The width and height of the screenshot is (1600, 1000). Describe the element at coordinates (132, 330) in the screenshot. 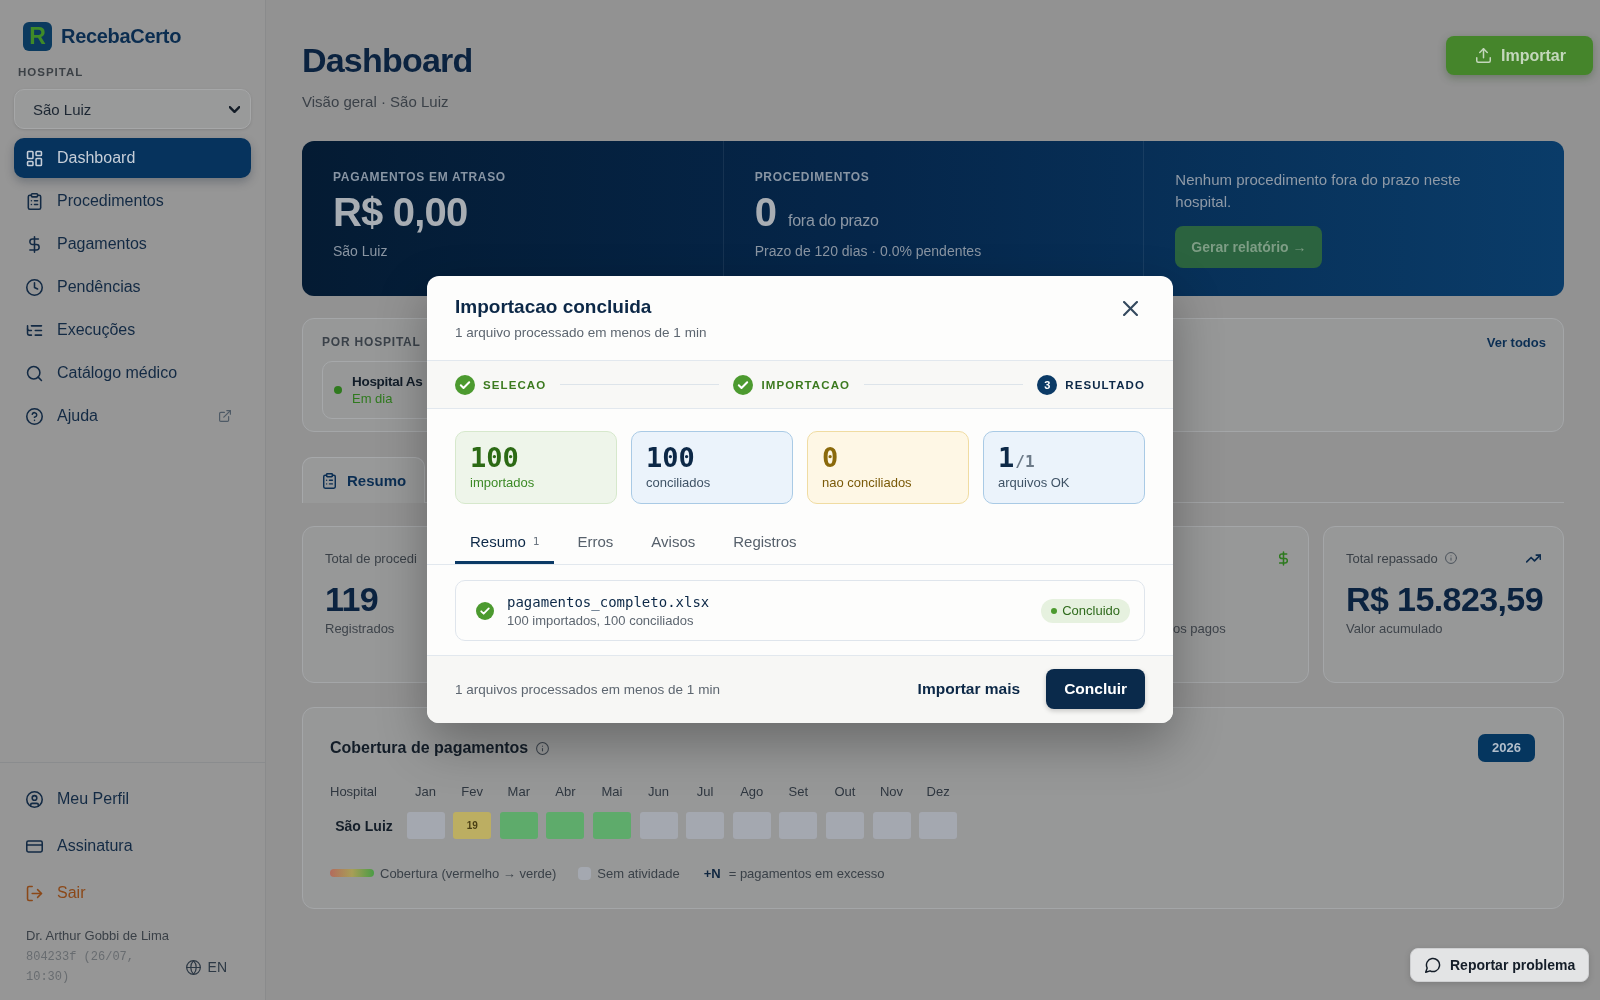

I see `nav-item: Execuções` at that location.